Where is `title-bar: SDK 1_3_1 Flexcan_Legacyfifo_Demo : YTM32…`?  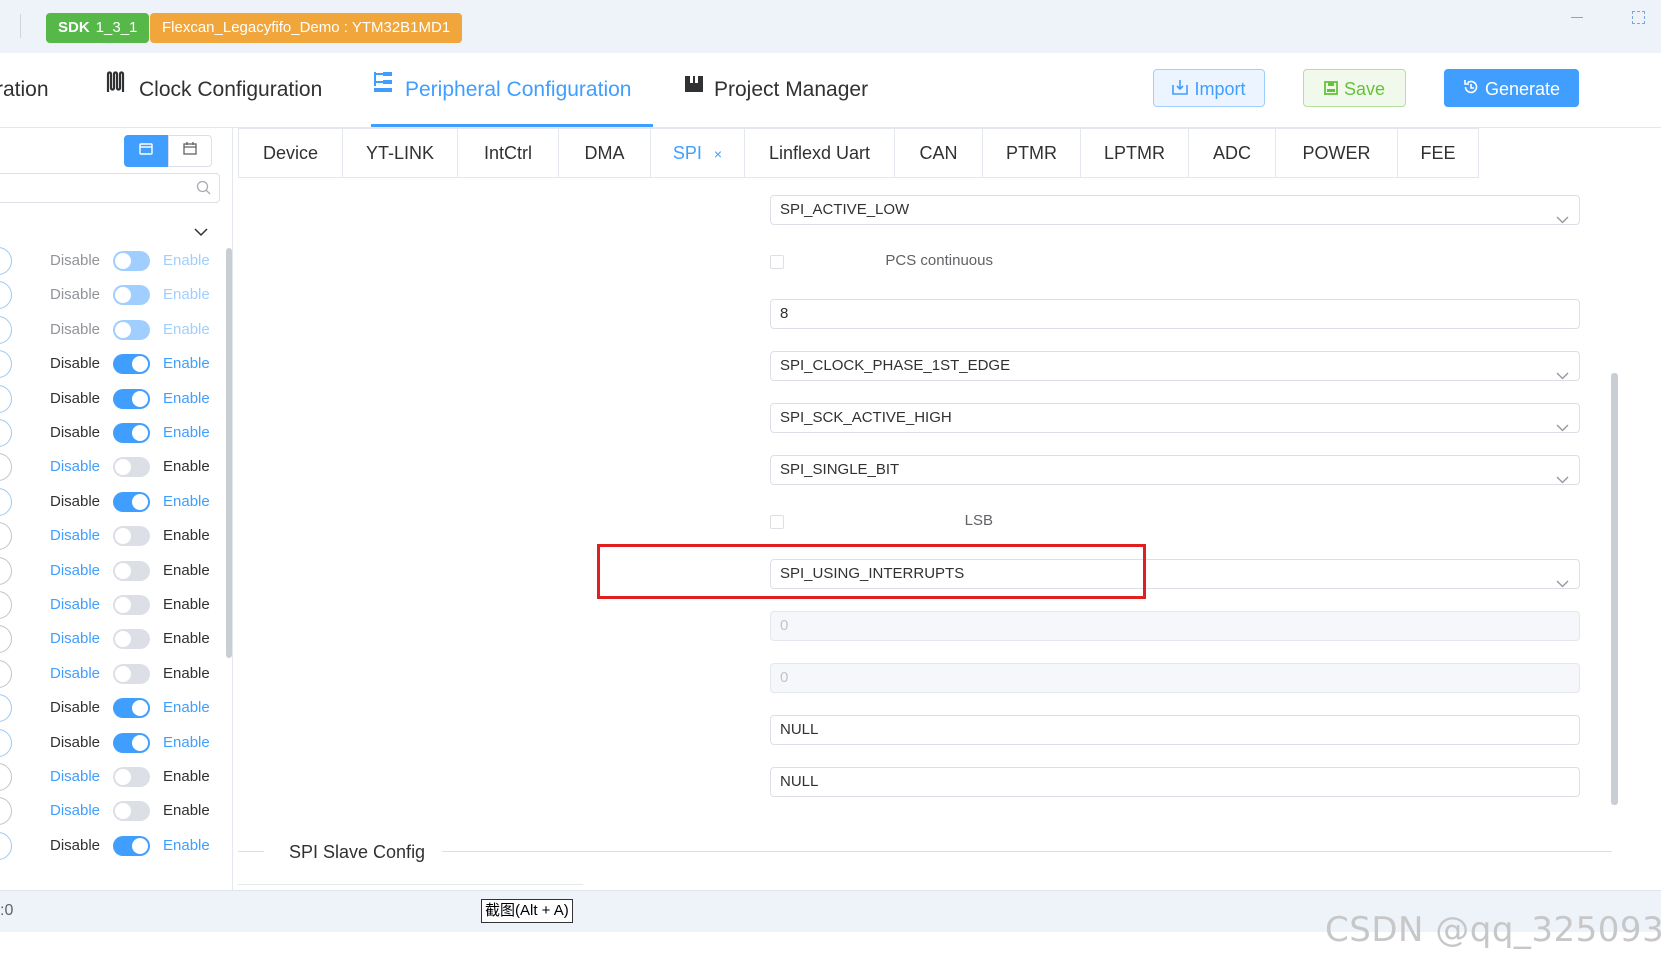
title-bar: SDK 1_3_1 Flexcan_Legacyfifo_Demo : YTM32… is located at coordinates (830, 26).